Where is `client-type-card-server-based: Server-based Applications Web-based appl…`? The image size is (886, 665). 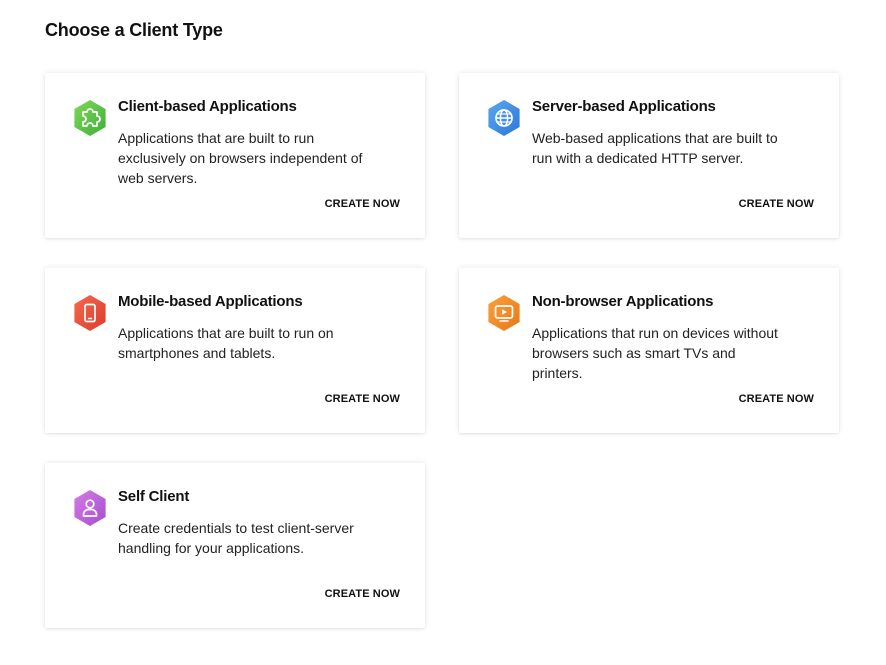 client-type-card-server-based: Server-based Applications Web-based appl… is located at coordinates (649, 155).